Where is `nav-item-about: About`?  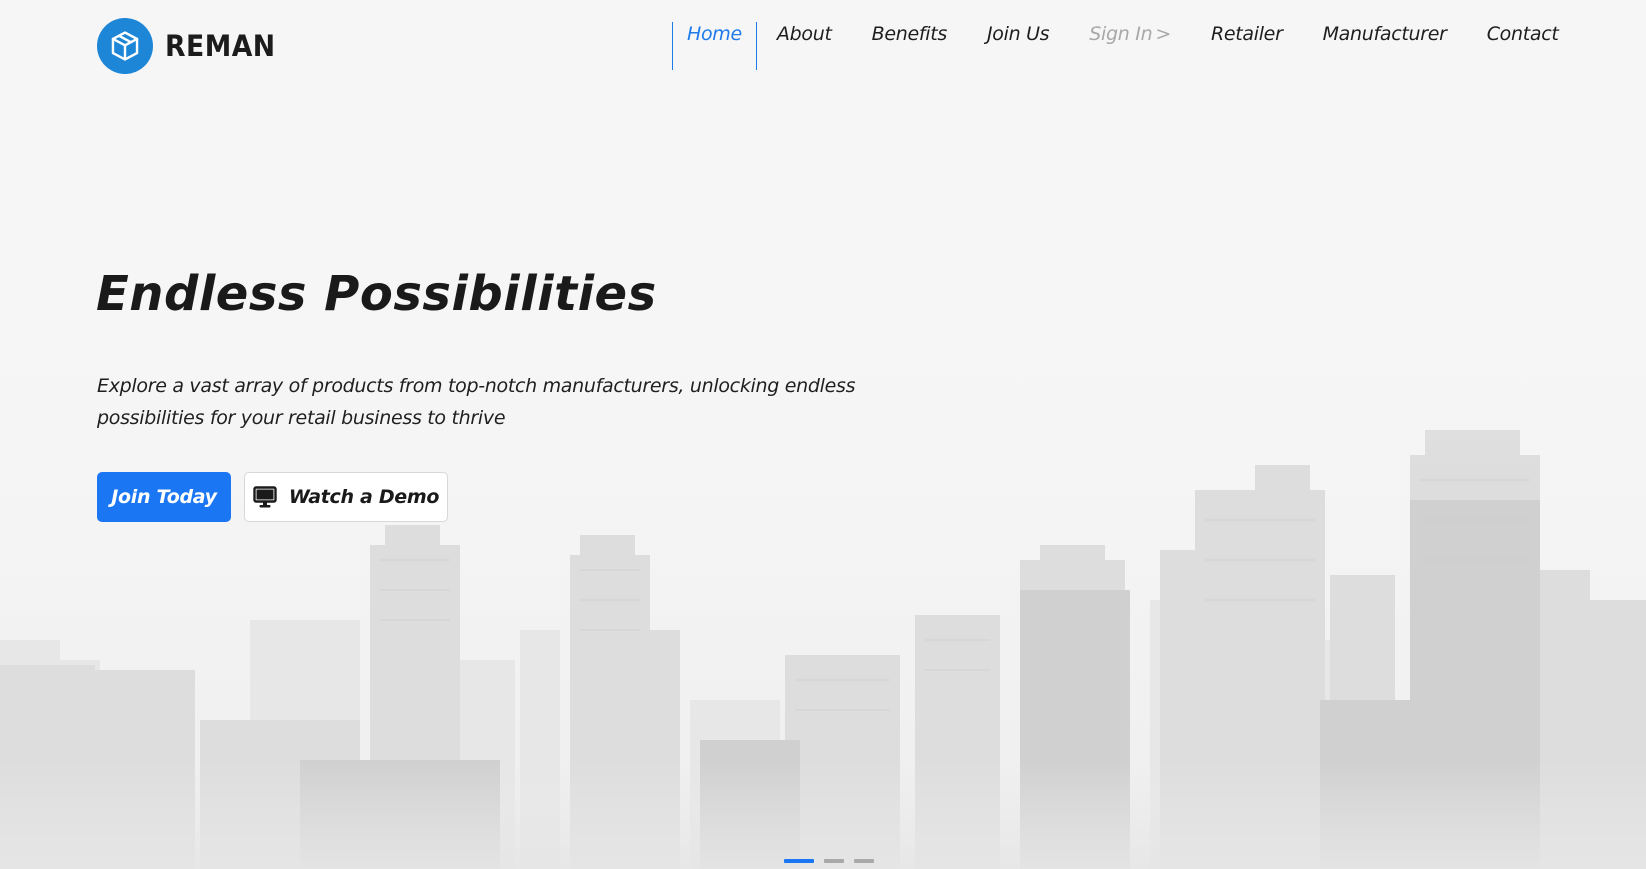
nav-item-about: About is located at coordinates (804, 46).